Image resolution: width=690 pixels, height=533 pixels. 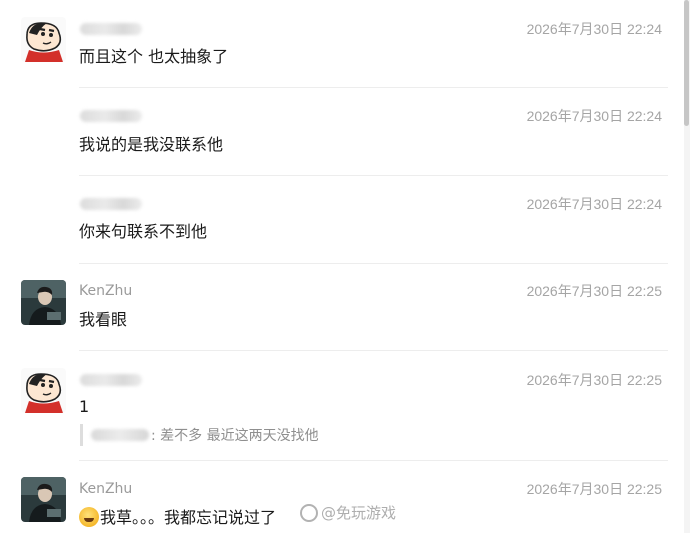 What do you see at coordinates (103, 320) in the screenshot?
I see `message-text: 我看眼` at bounding box center [103, 320].